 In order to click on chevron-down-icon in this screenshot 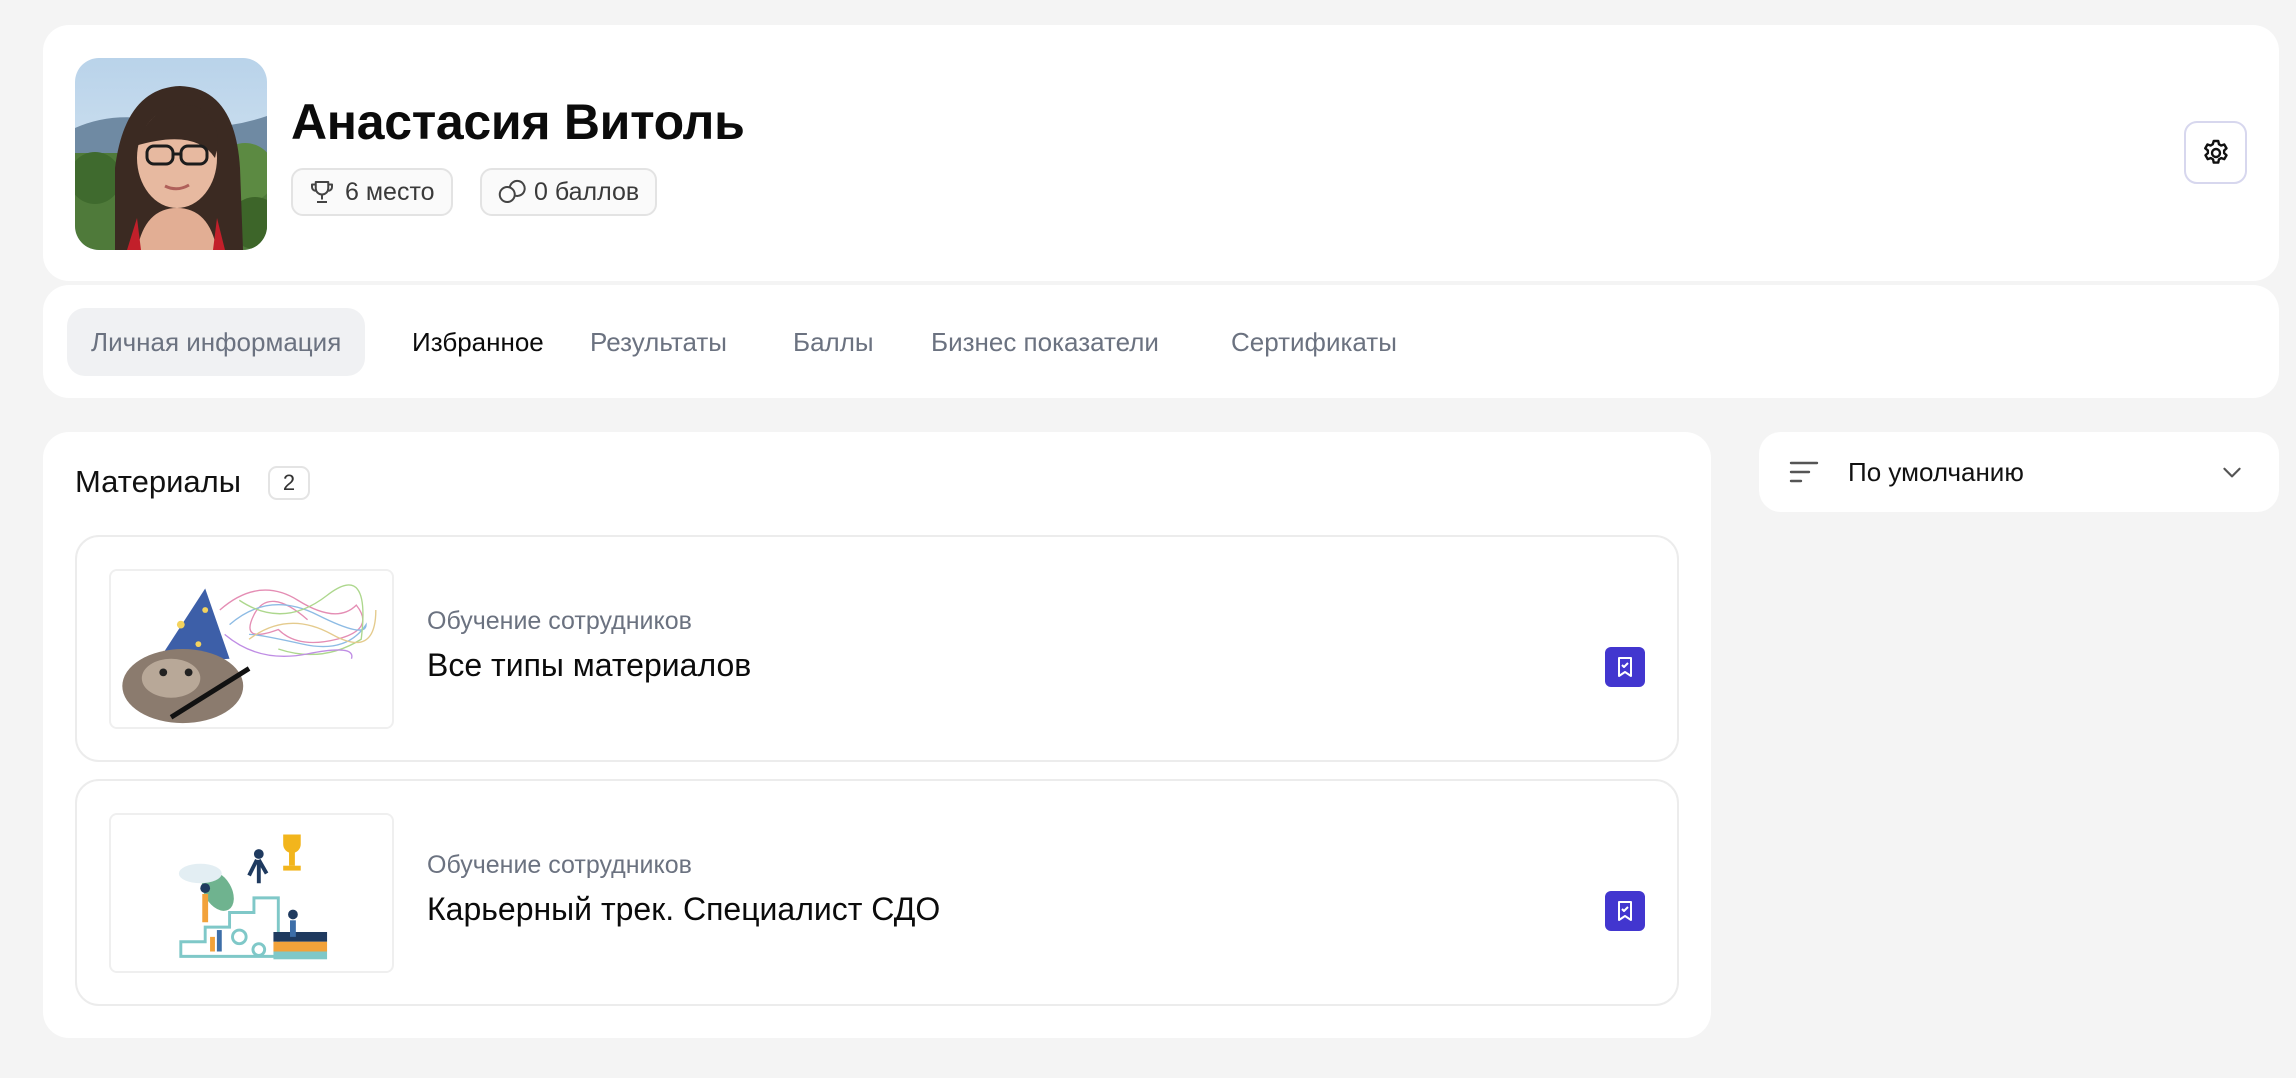, I will do `click(2232, 472)`.